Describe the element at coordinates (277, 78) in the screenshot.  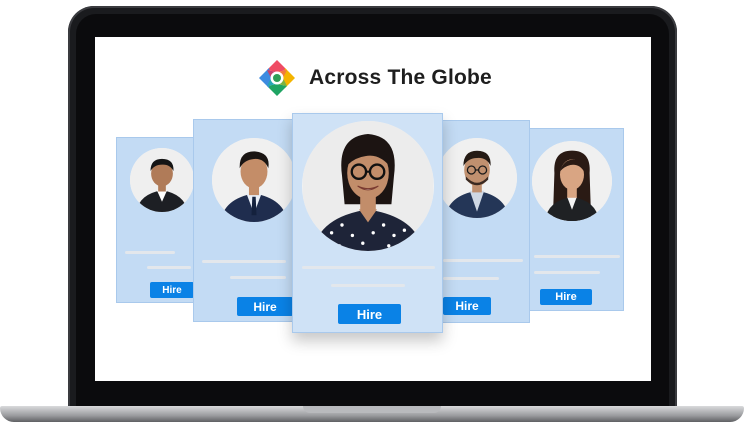
I see `multicolor-compass-logo-icon` at that location.